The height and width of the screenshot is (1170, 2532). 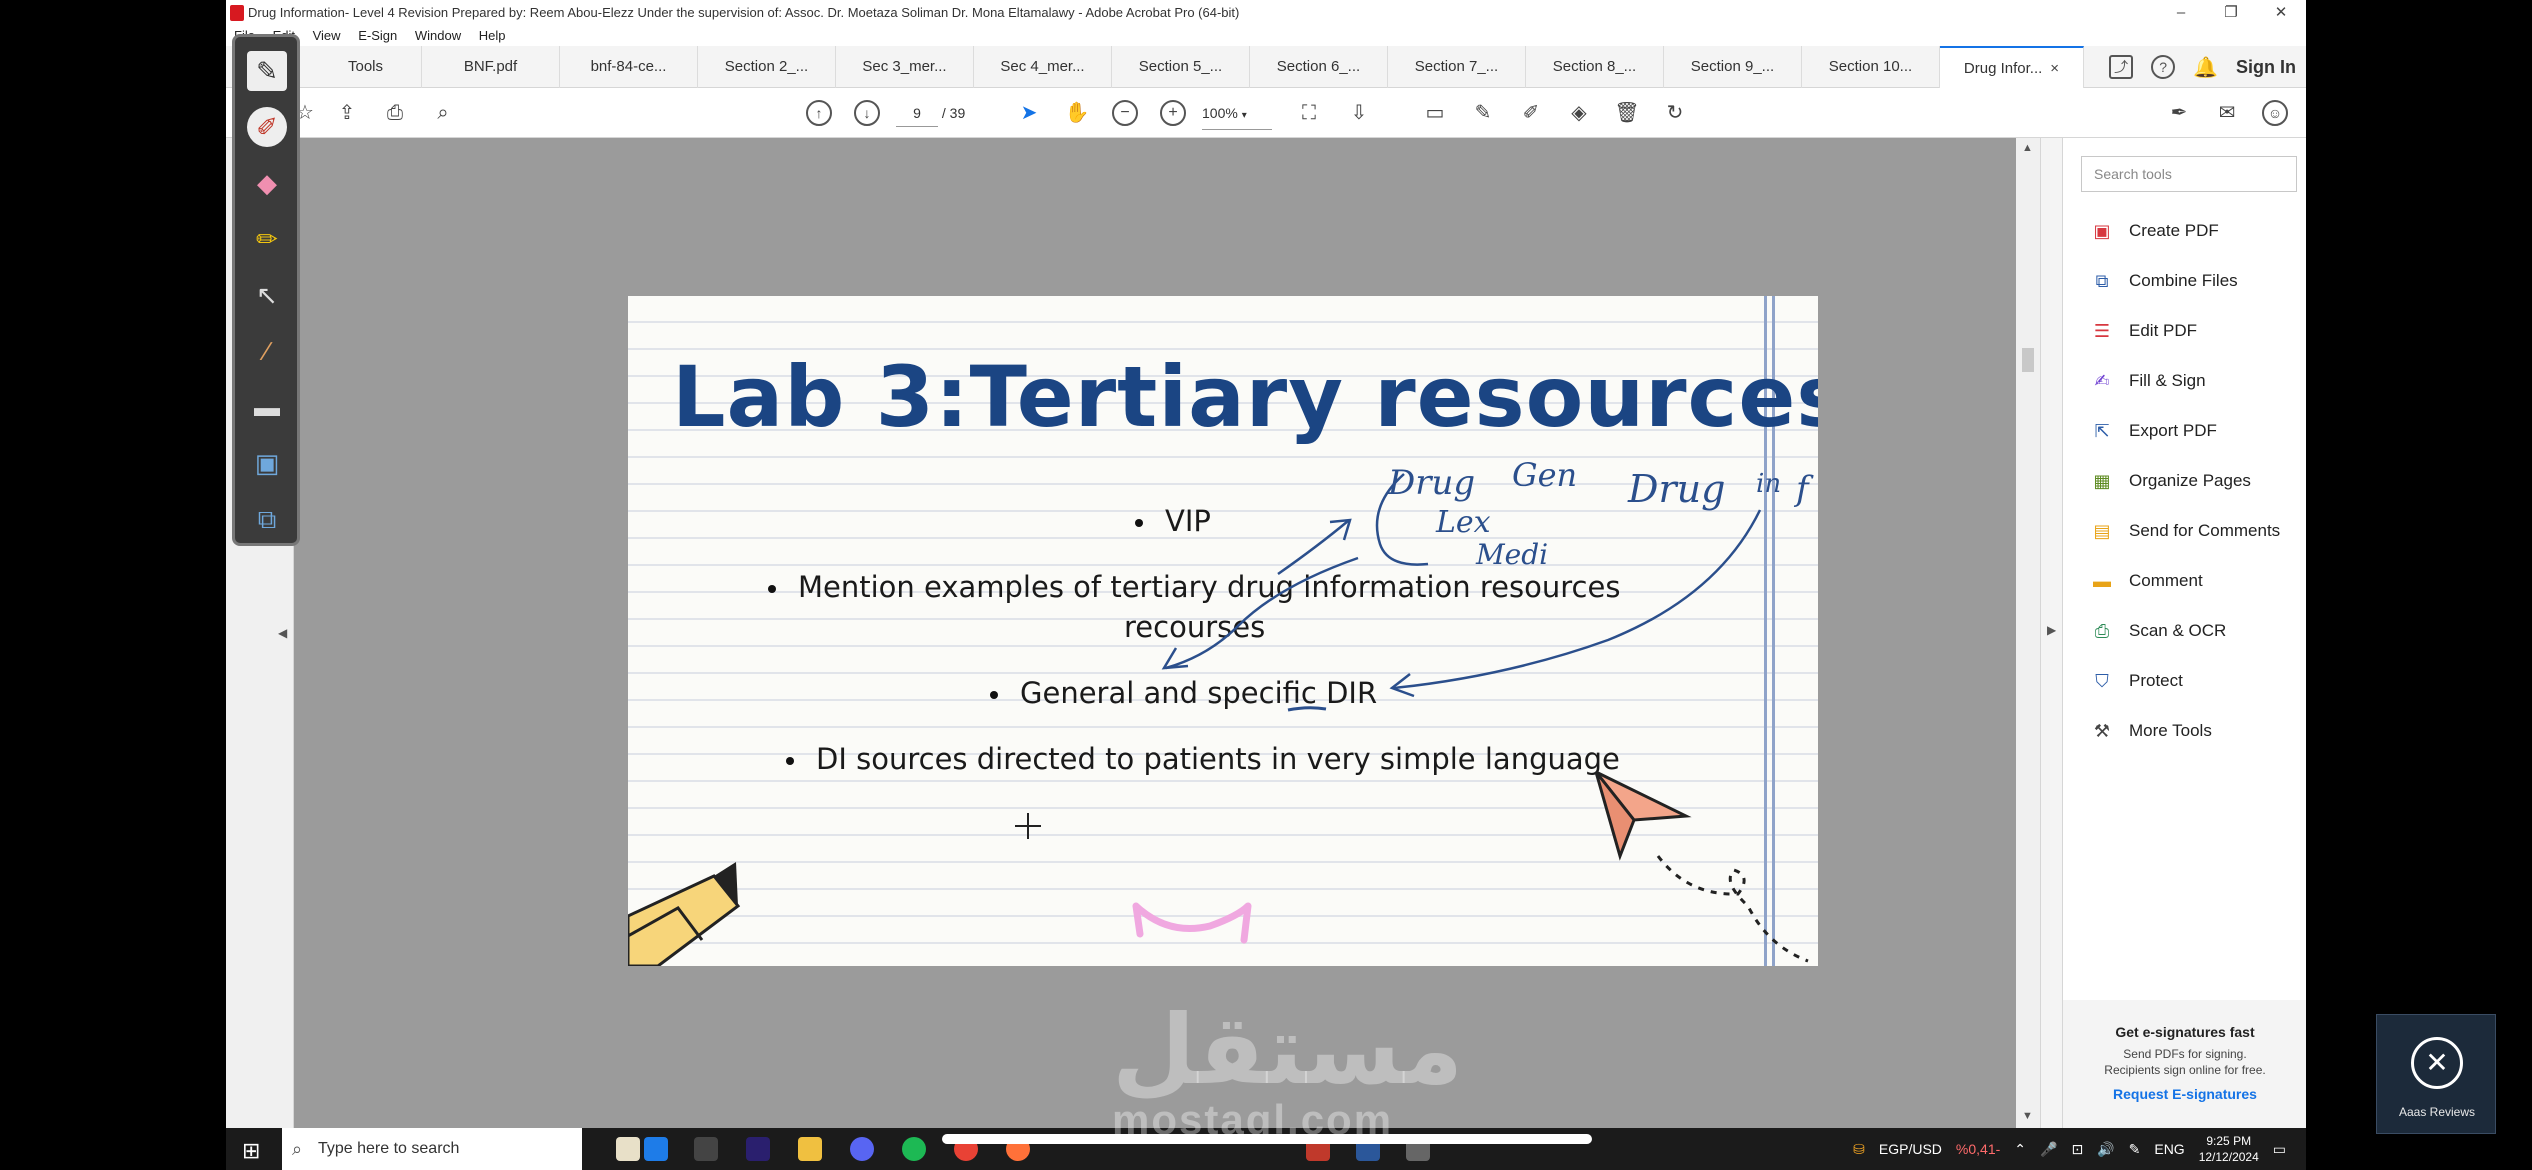 I want to click on restore-button: ❐, so click(x=2231, y=13).